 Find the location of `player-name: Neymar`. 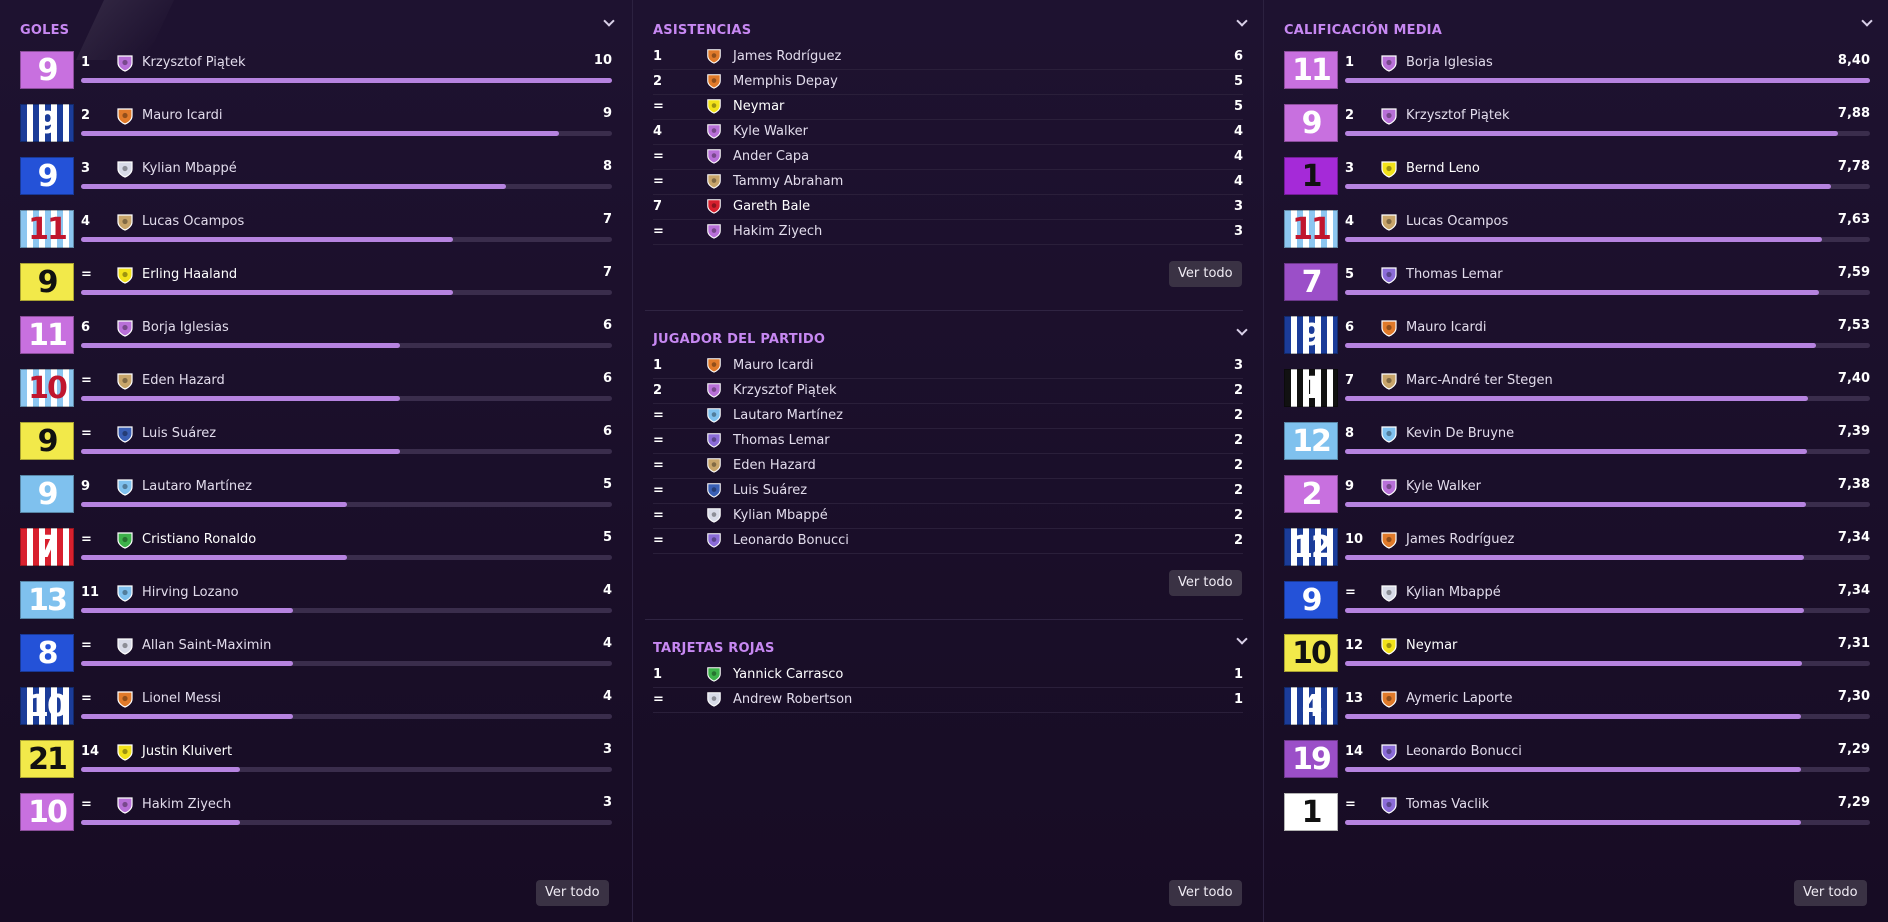

player-name: Neymar is located at coordinates (1431, 645).